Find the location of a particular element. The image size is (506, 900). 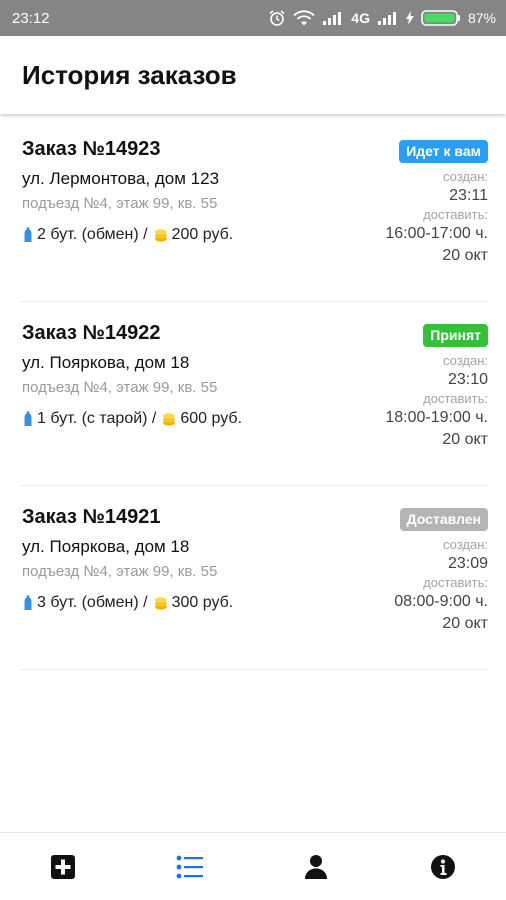

nav-new-order is located at coordinates (63, 866).